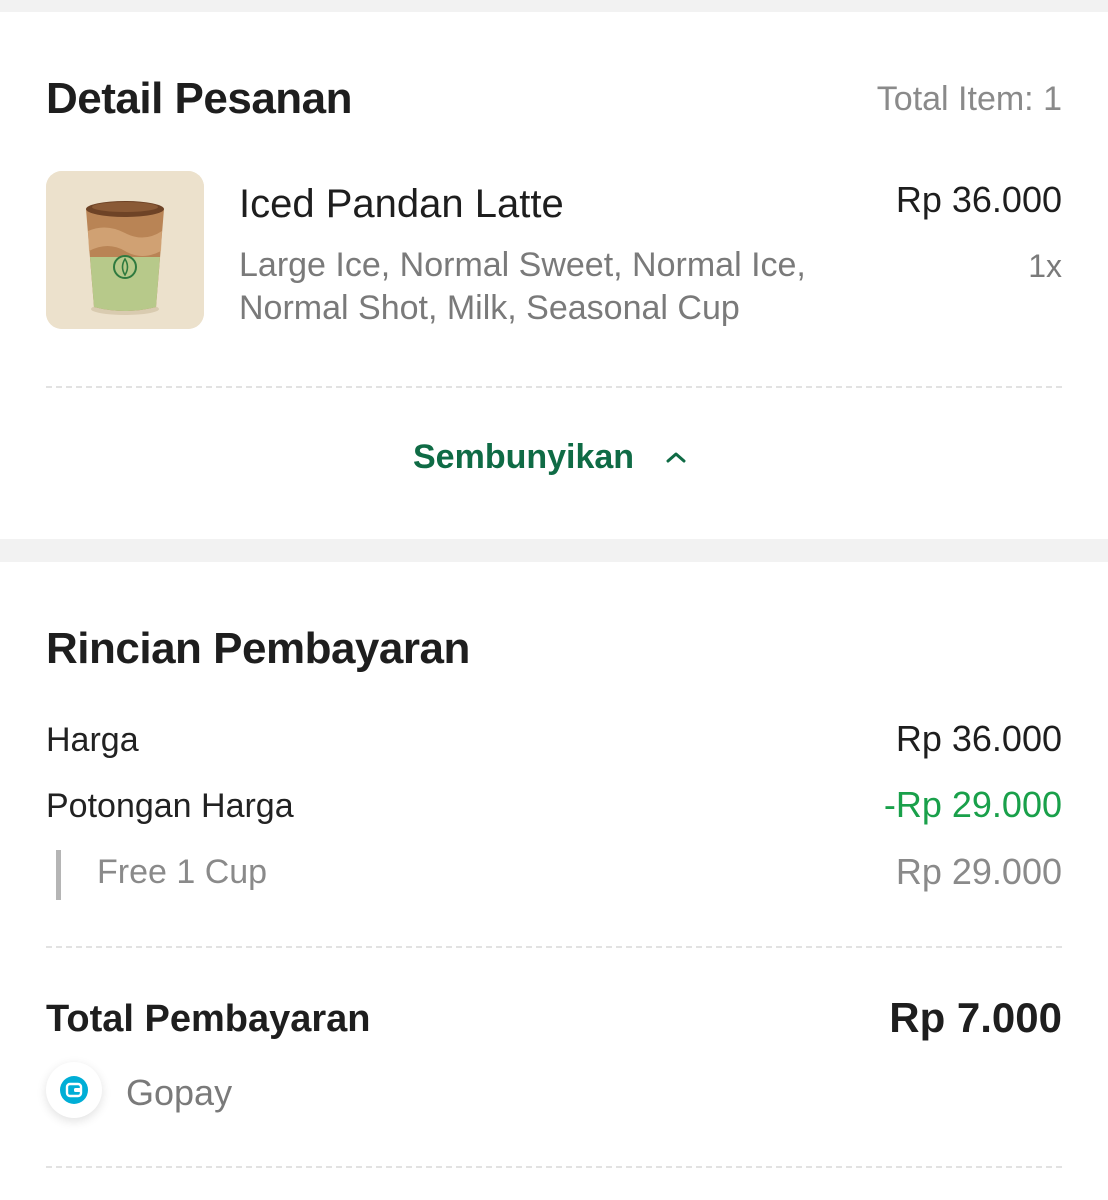 The width and height of the screenshot is (1108, 1200). I want to click on discount-value: -Rp 29.000, so click(972, 804).